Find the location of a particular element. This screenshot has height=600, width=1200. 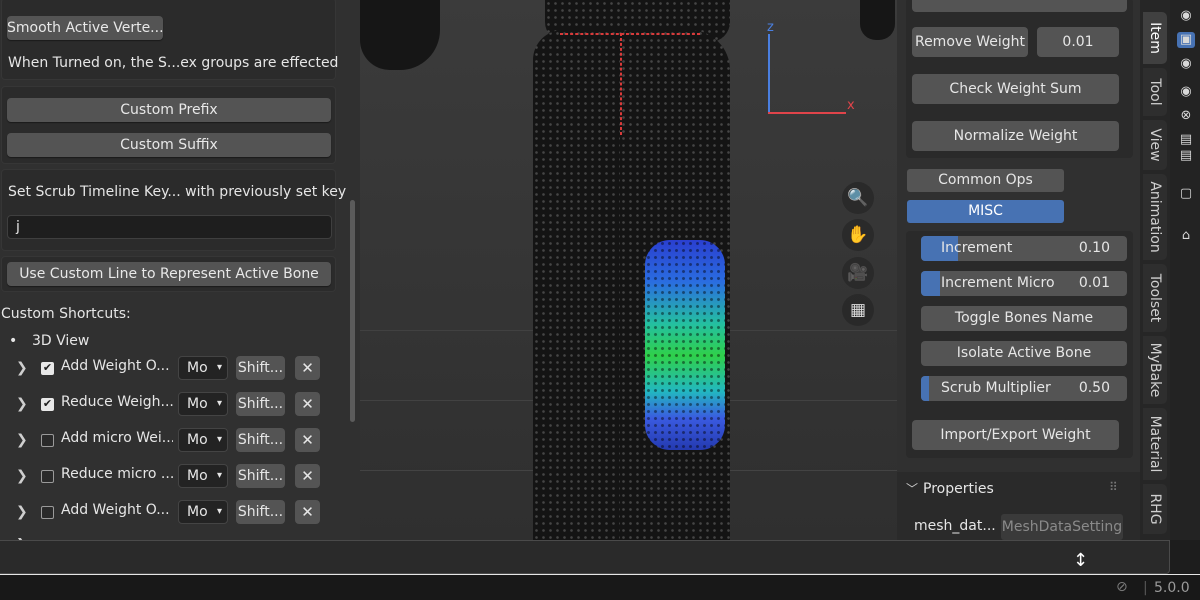

increment-value: 0.10 is located at coordinates (1094, 248).